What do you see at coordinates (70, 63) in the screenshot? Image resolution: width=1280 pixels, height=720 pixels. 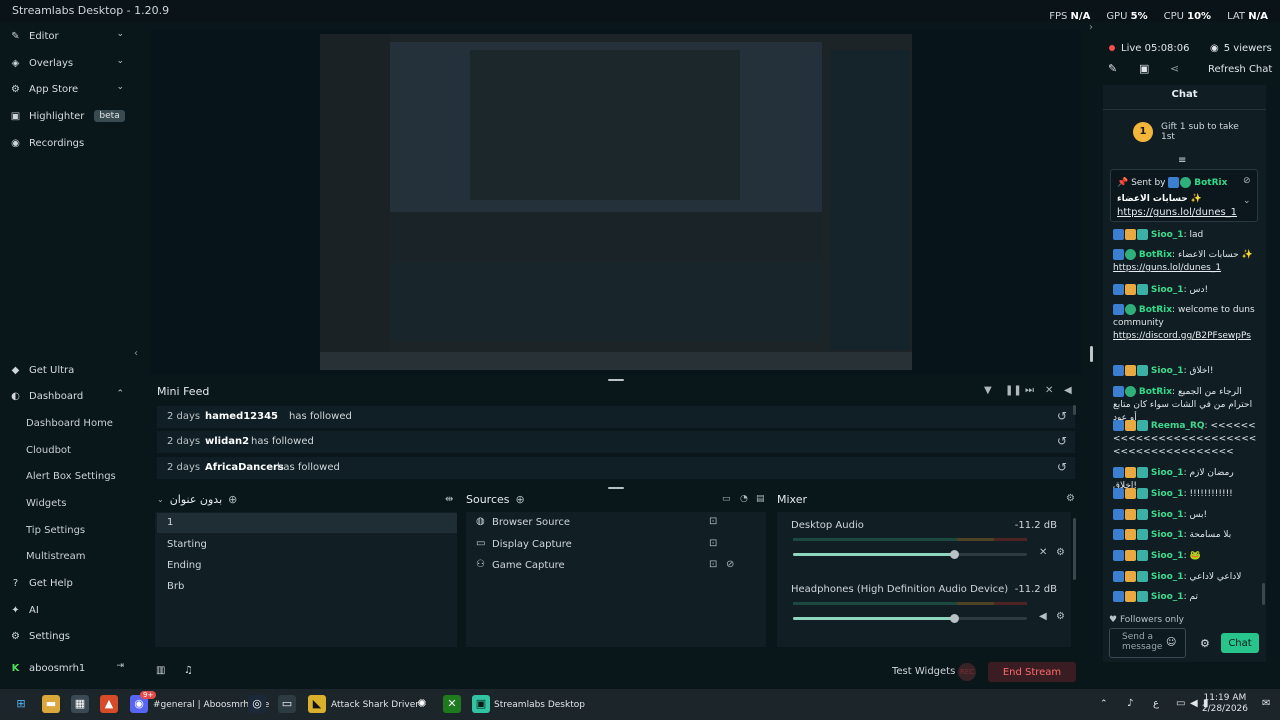 I see `nav-overlays: ◈ Overlays ⌄` at bounding box center [70, 63].